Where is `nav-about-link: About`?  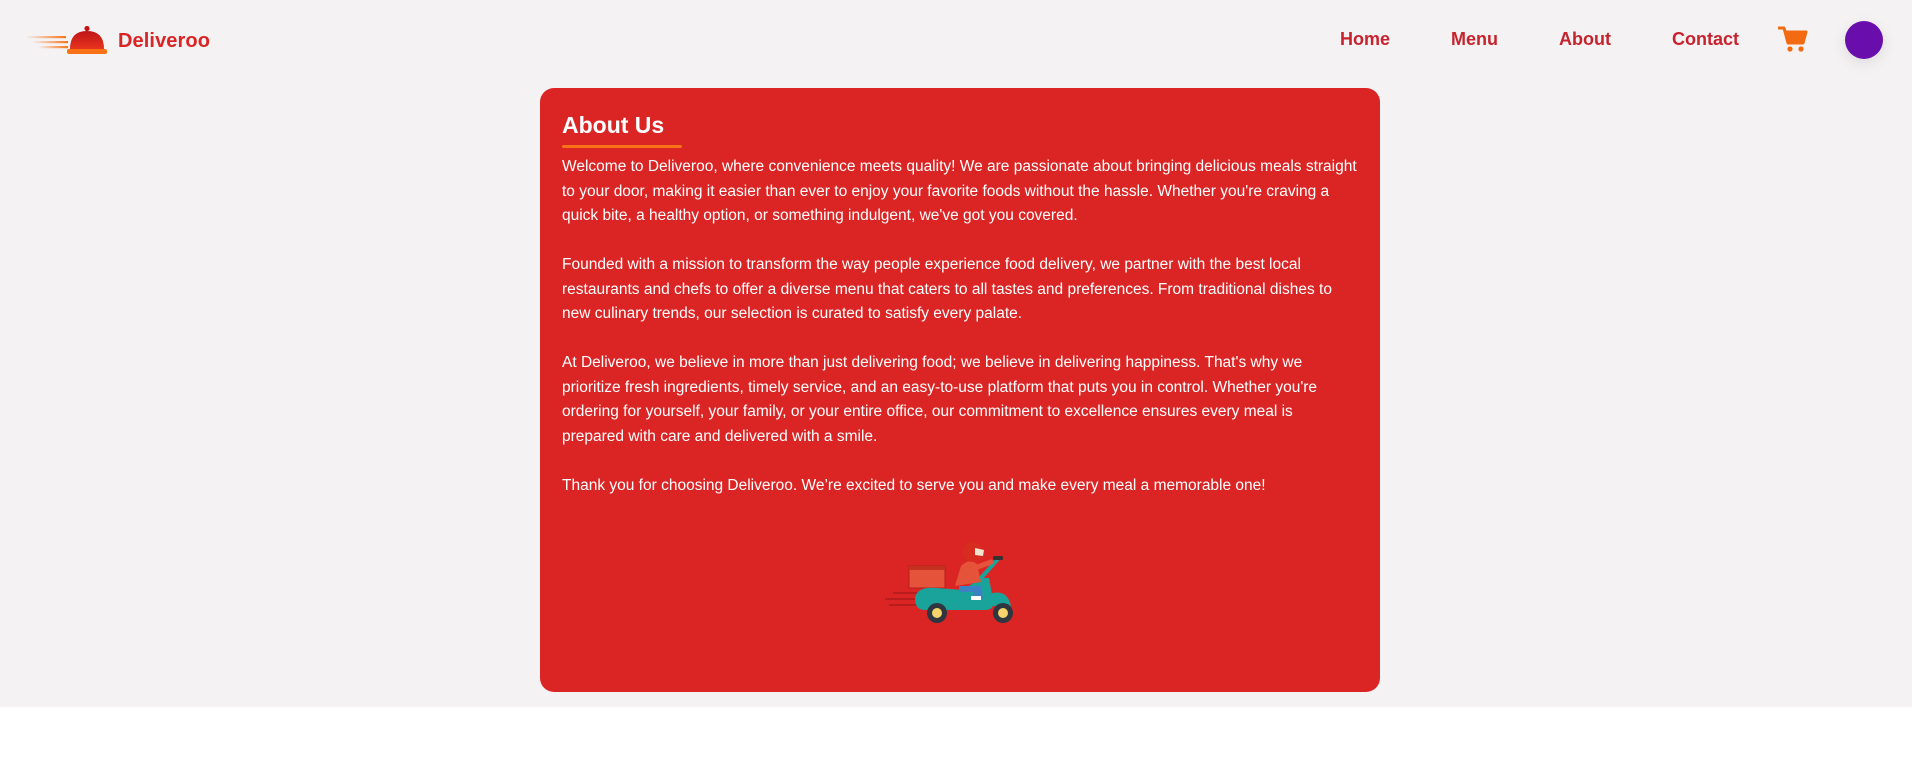 nav-about-link: About is located at coordinates (1585, 39).